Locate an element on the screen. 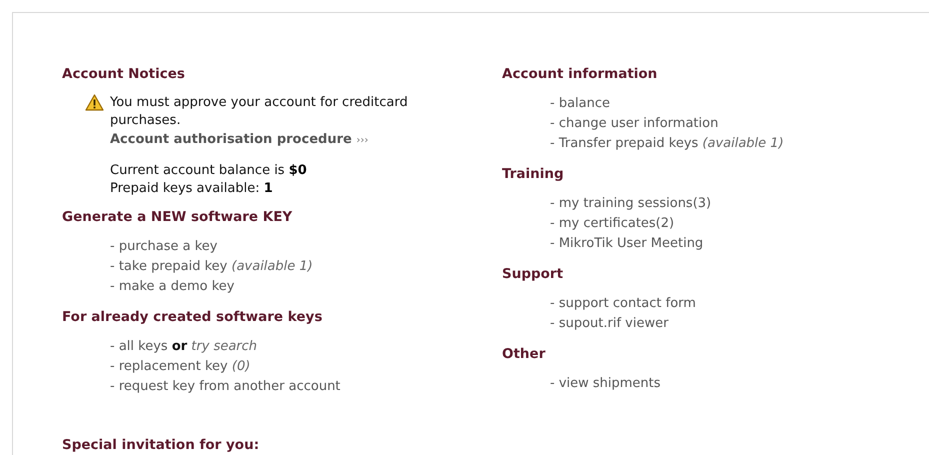  menu-link: - supout.rif viewer is located at coordinates (609, 324).